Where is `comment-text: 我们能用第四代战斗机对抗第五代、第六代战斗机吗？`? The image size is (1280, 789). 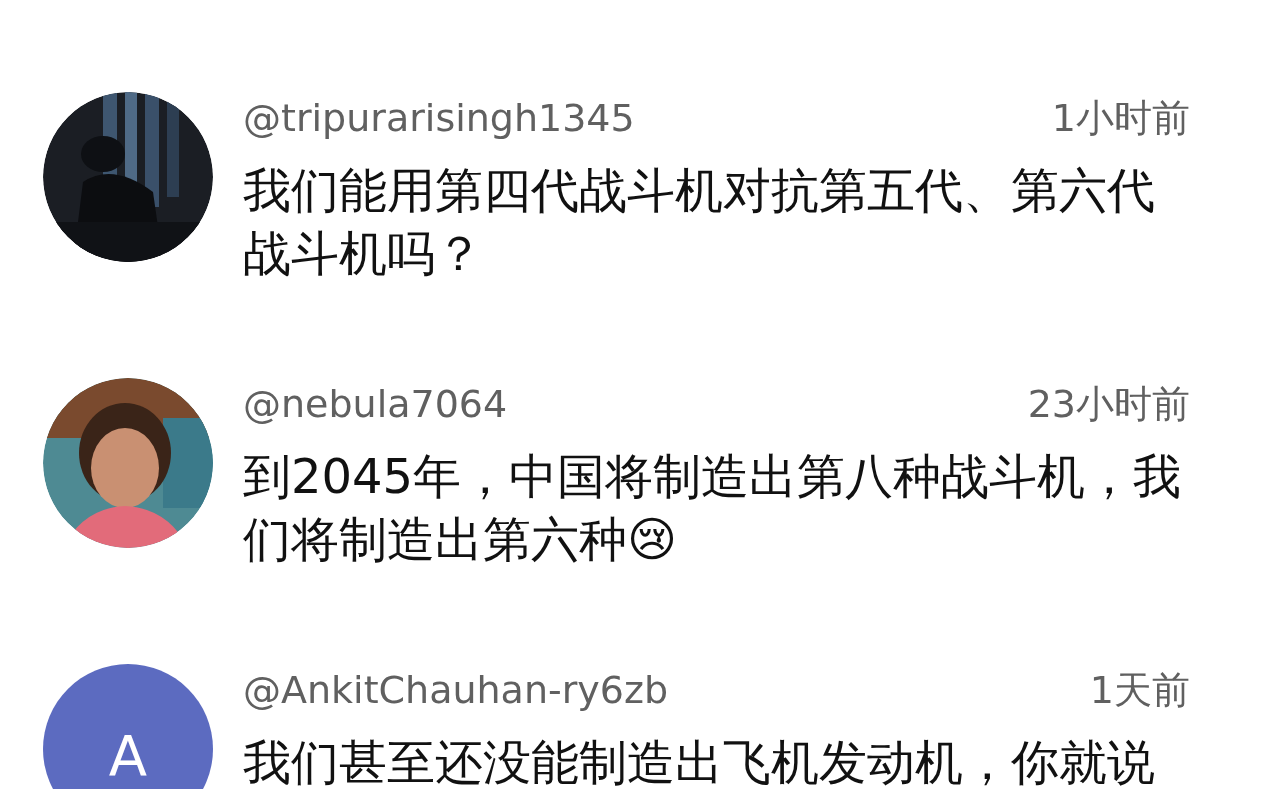 comment-text: 我们能用第四代战斗机对抗第五代、第六代战斗机吗？ is located at coordinates (699, 222).